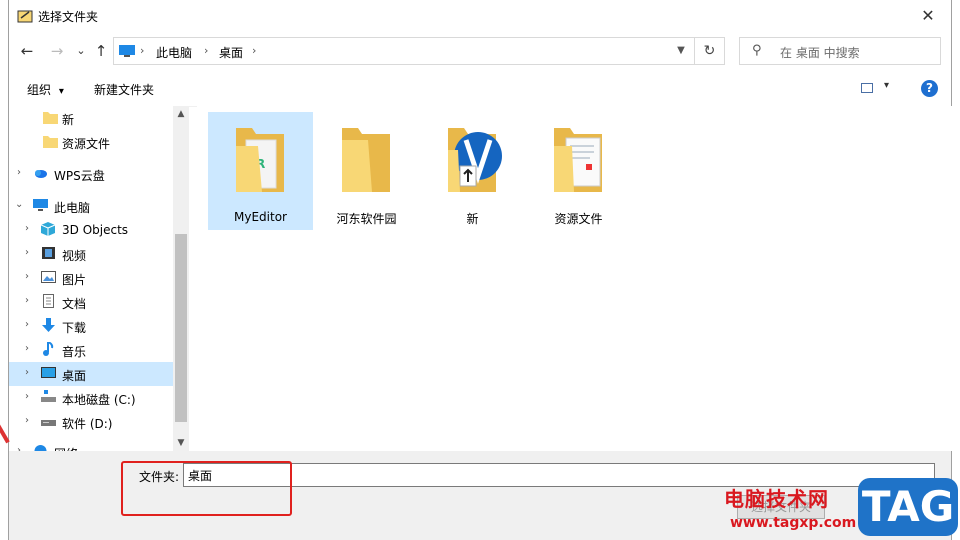 Image resolution: width=960 pixels, height=540 pixels. Describe the element at coordinates (41, 174) in the screenshot. I see `cloud-icon` at that location.